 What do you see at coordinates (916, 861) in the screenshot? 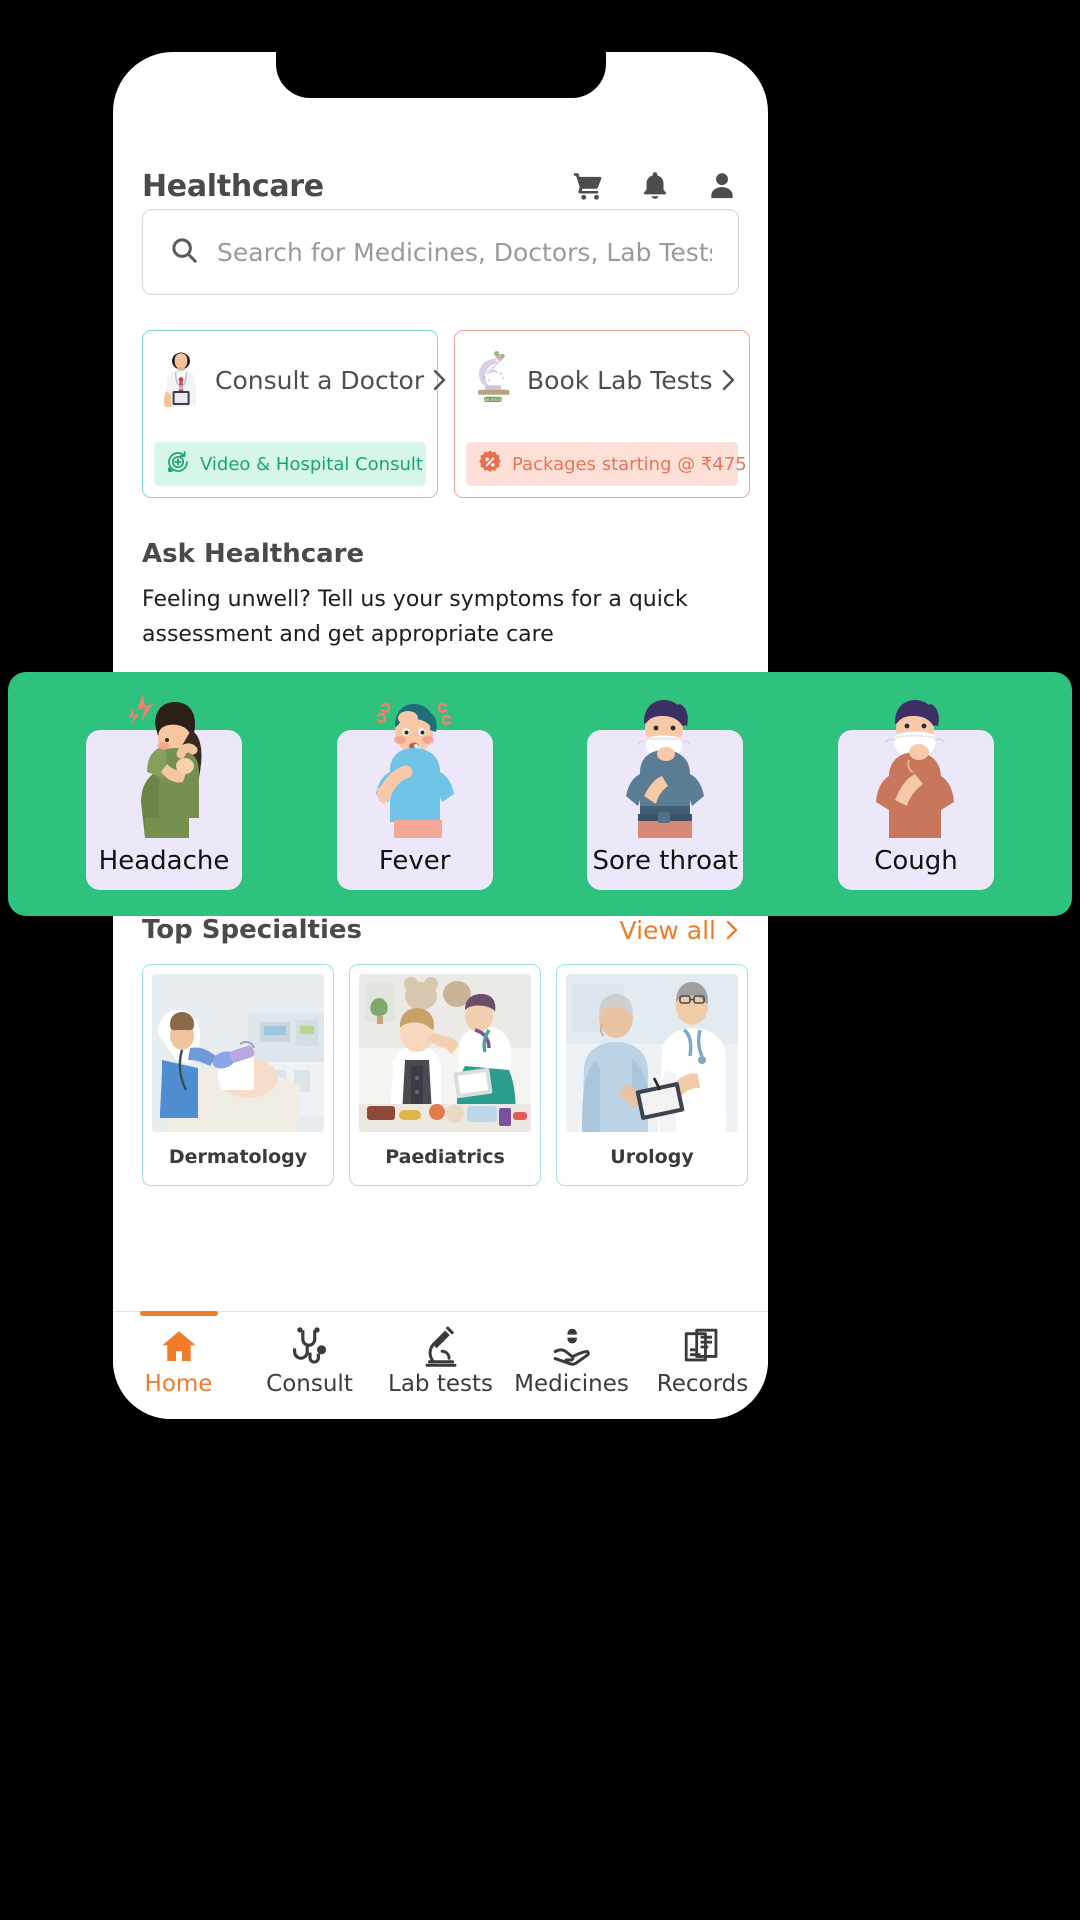
I see `symptom-label: Cough` at bounding box center [916, 861].